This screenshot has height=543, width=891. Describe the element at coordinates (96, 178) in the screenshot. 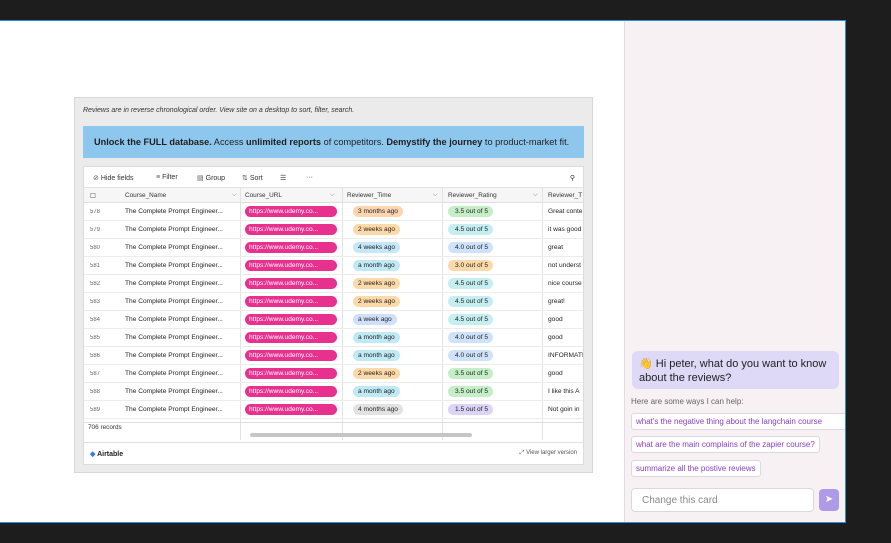

I see `eye-off-icon: ⊘` at that location.